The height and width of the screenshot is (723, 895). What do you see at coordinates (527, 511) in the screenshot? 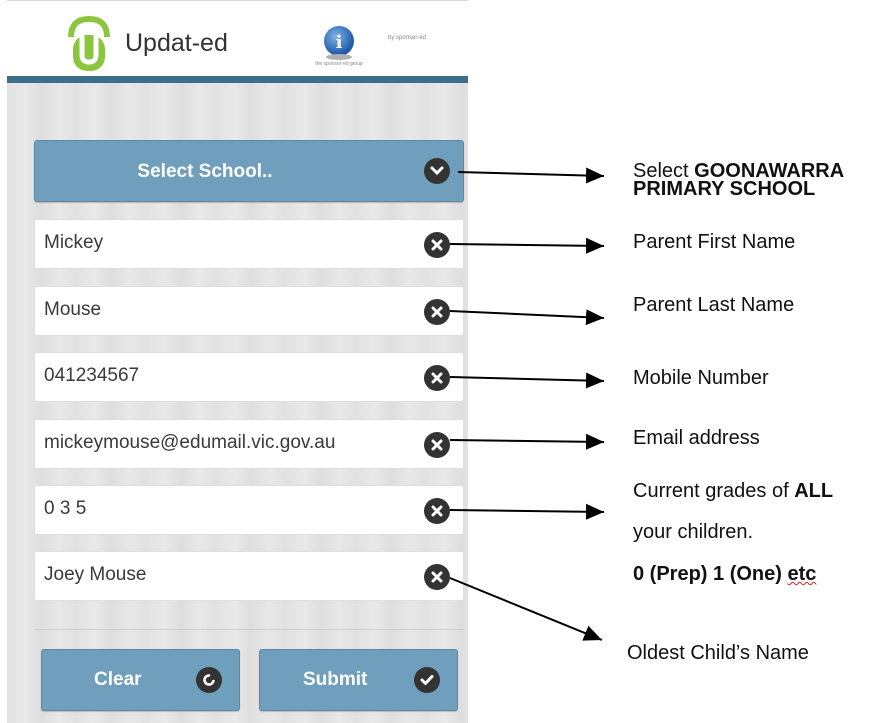
I see `arrow-grades` at bounding box center [527, 511].